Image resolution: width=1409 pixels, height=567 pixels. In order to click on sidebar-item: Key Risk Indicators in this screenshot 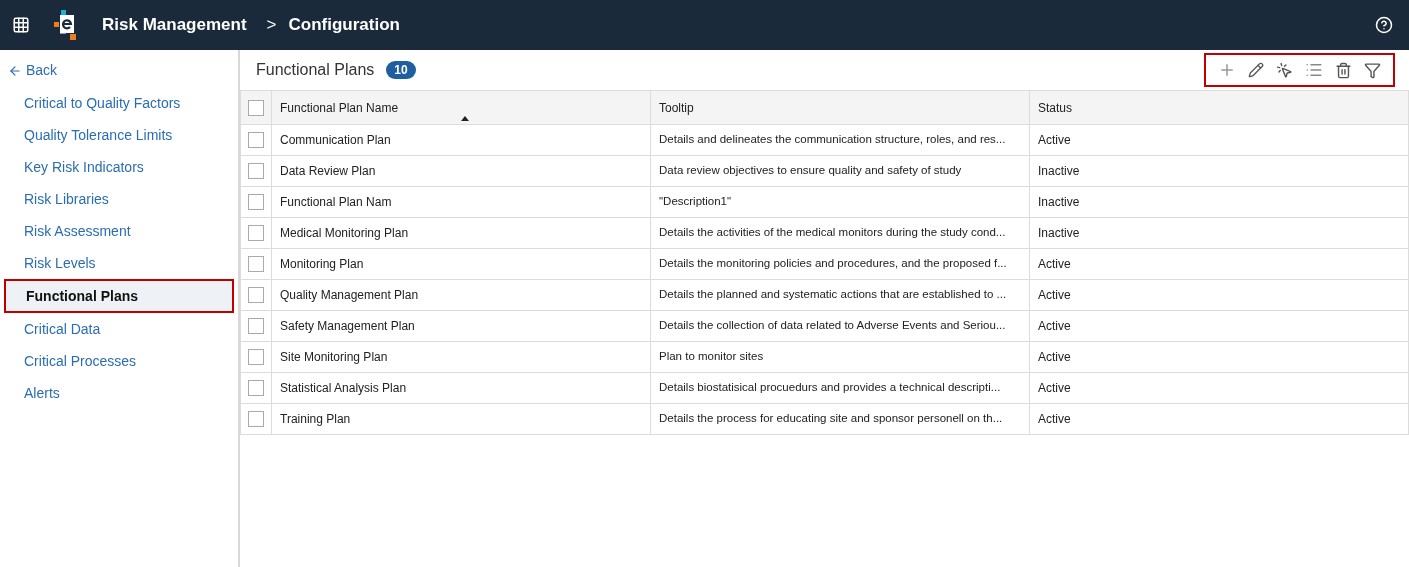, I will do `click(119, 167)`.